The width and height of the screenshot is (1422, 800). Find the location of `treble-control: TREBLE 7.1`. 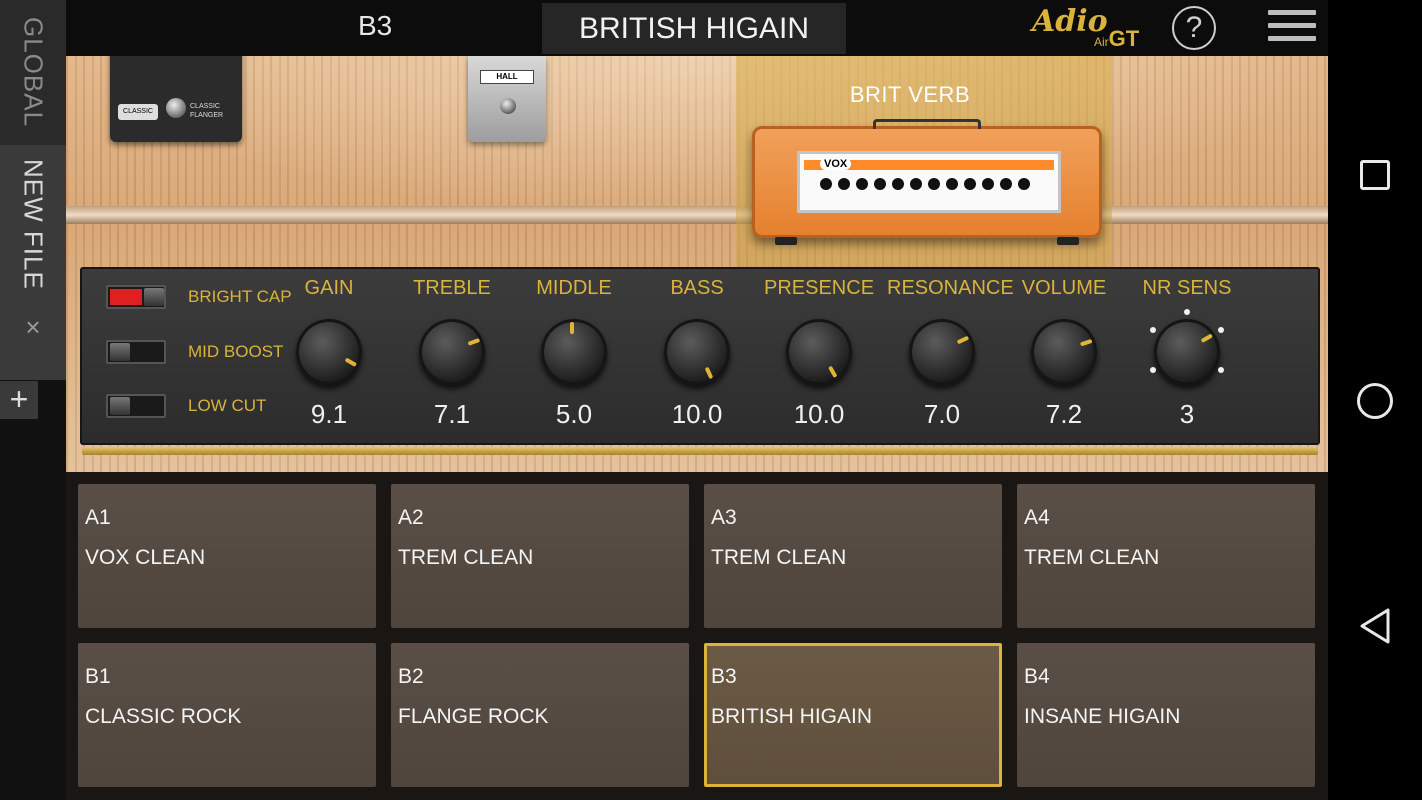

treble-control: TREBLE 7.1 is located at coordinates (452, 357).